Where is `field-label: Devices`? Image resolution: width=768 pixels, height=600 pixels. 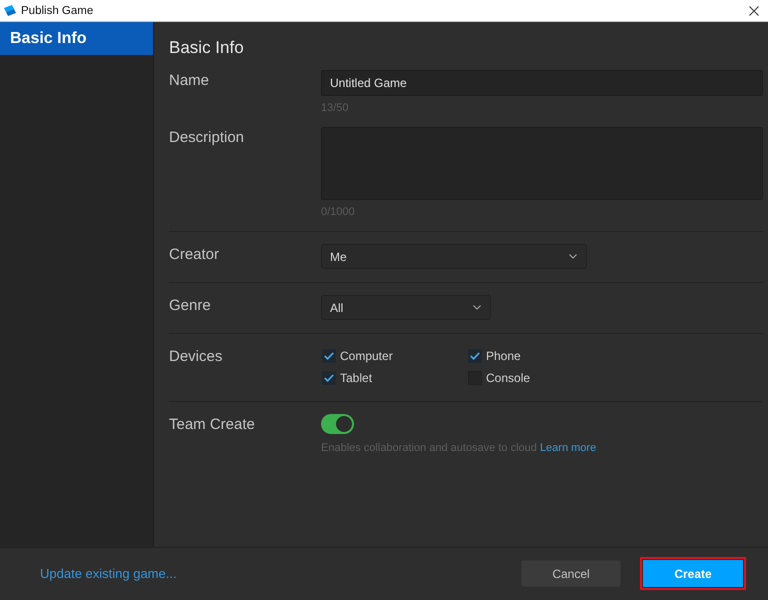
field-label: Devices is located at coordinates (195, 357).